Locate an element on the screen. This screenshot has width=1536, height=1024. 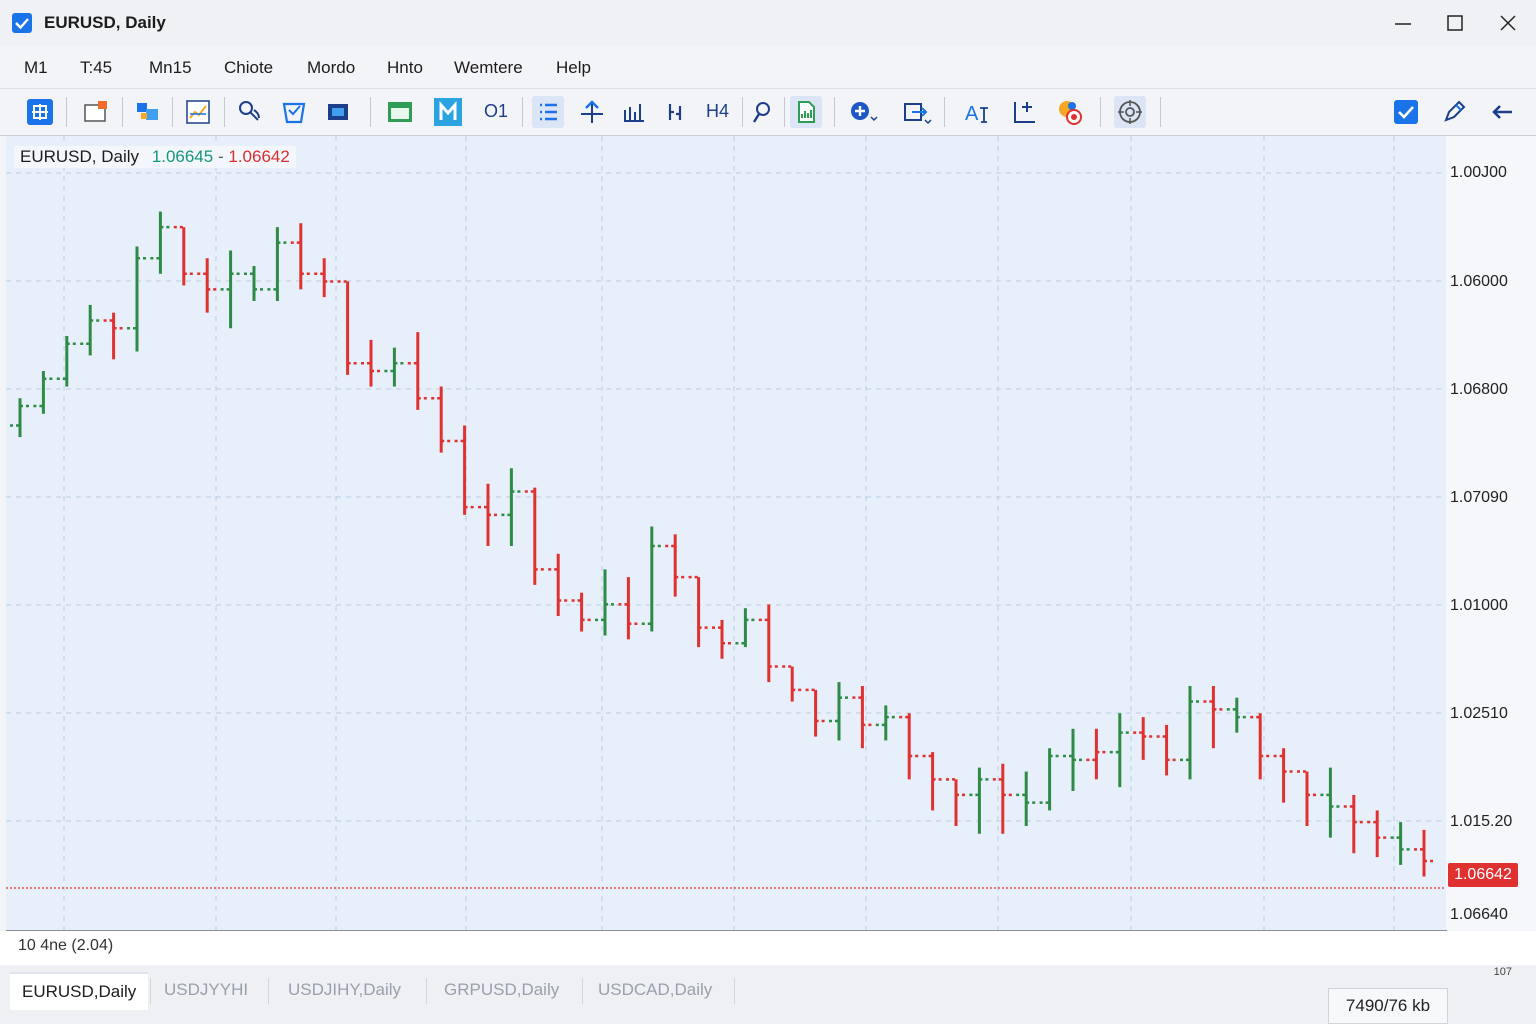
cursor-icon is located at coordinates (1024, 112).